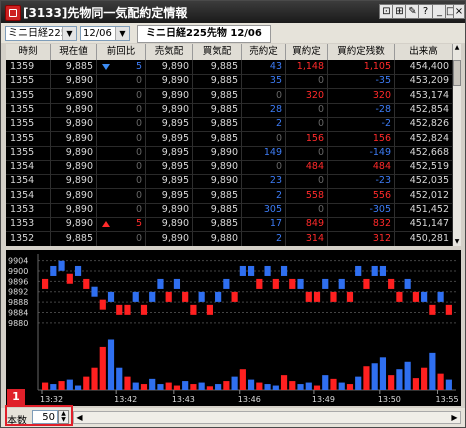  What do you see at coordinates (28, 238) in the screenshot?
I see `cell-time: 1352` at bounding box center [28, 238].